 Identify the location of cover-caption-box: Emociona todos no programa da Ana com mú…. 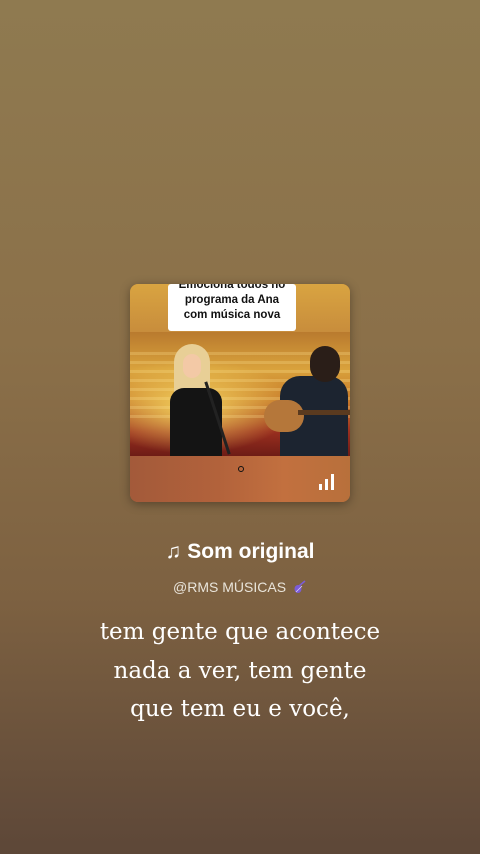
(232, 307).